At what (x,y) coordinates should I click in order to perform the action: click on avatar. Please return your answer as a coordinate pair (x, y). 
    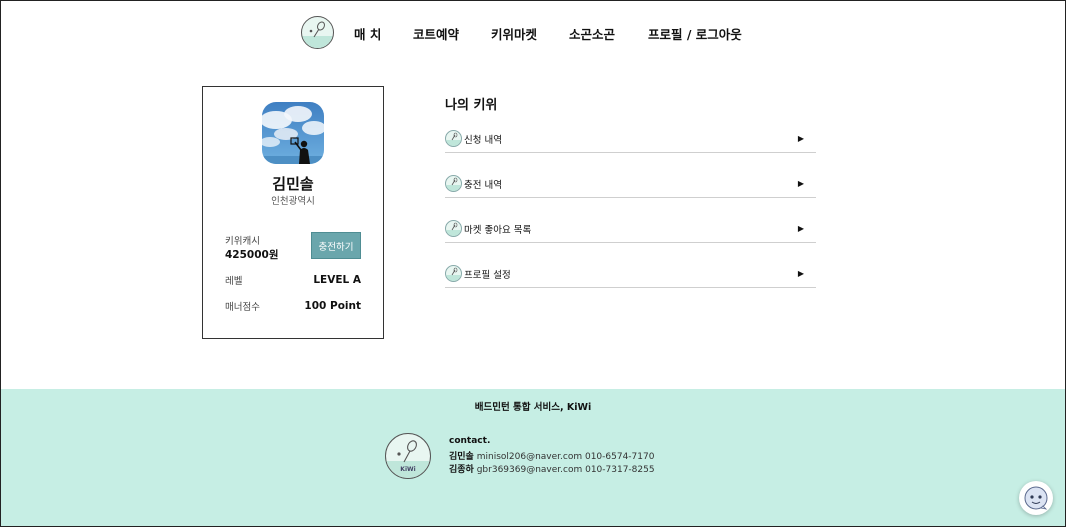
    Looking at the image, I should click on (293, 133).